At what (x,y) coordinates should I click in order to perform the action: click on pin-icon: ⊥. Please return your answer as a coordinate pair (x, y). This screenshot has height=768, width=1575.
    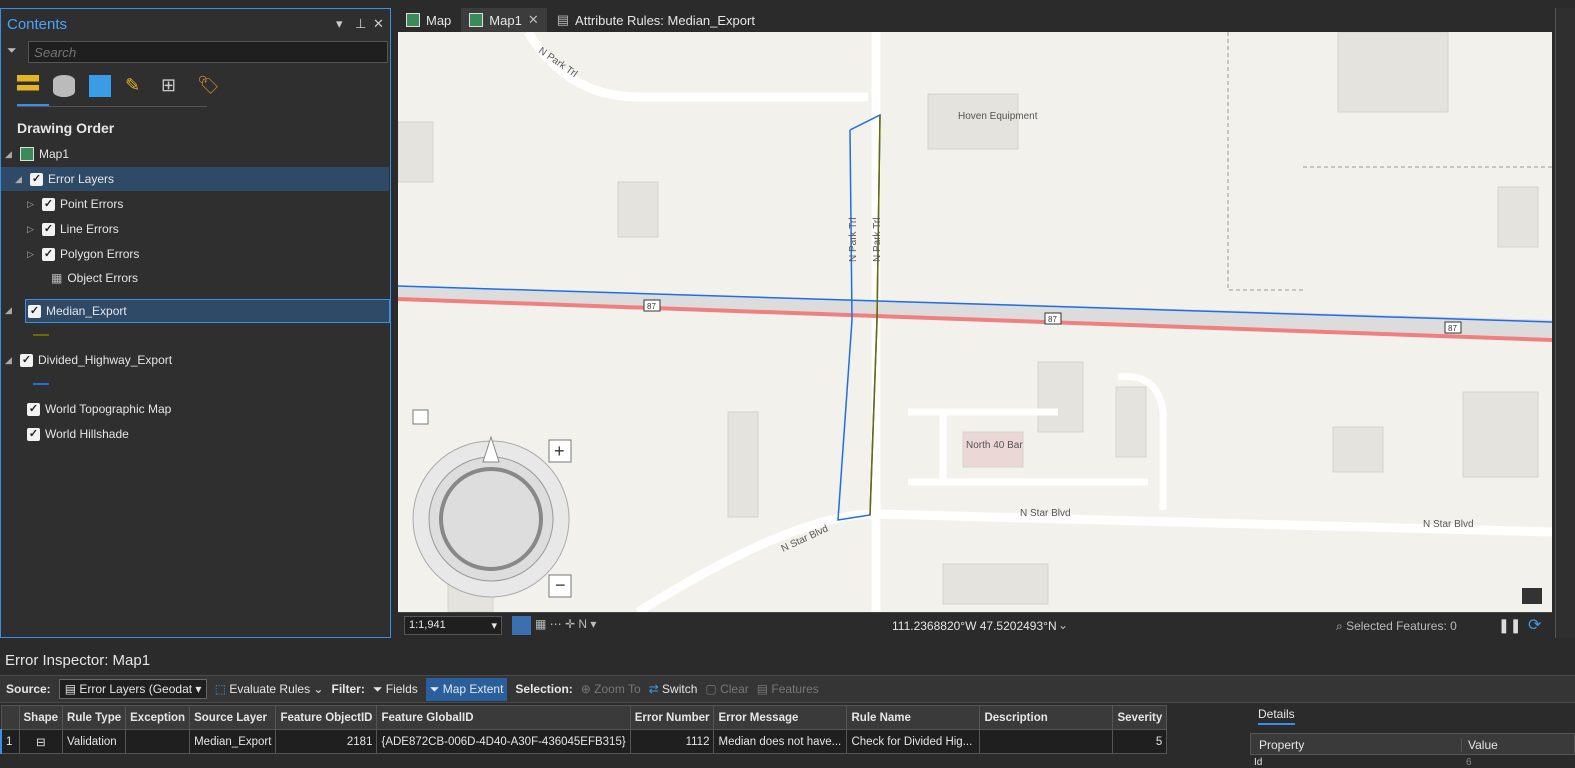
    Looking at the image, I should click on (360, 24).